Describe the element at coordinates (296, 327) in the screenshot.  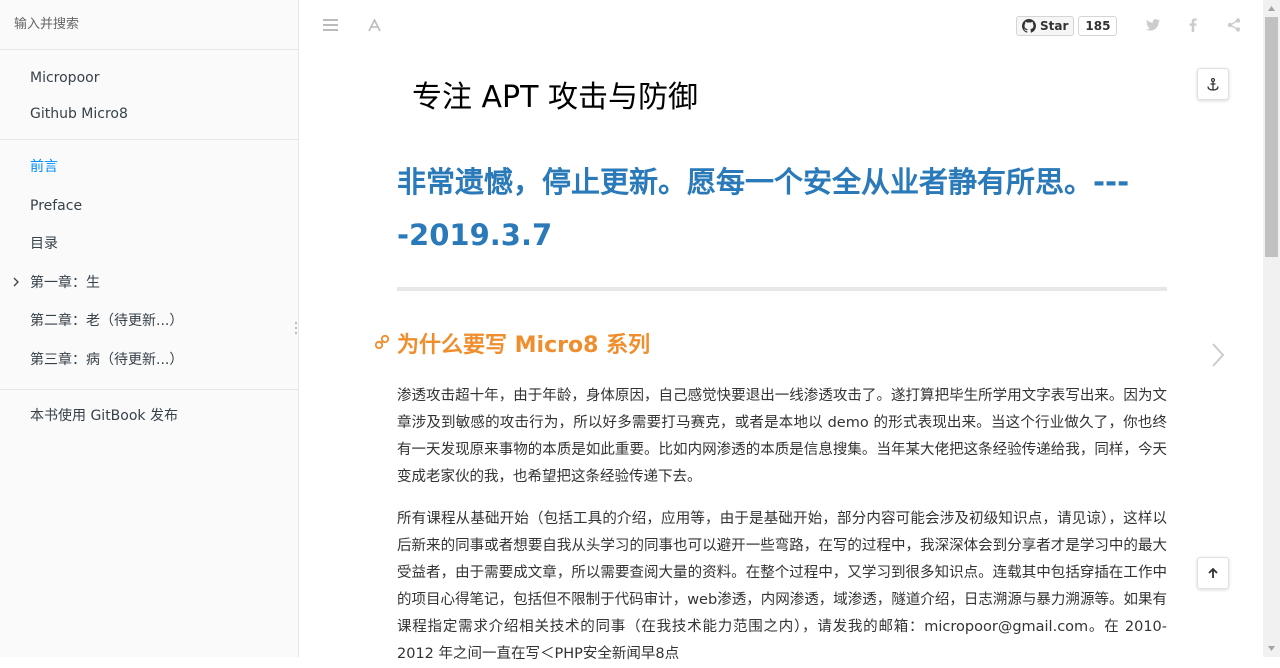
I see `sidebar-resize-handle` at that location.